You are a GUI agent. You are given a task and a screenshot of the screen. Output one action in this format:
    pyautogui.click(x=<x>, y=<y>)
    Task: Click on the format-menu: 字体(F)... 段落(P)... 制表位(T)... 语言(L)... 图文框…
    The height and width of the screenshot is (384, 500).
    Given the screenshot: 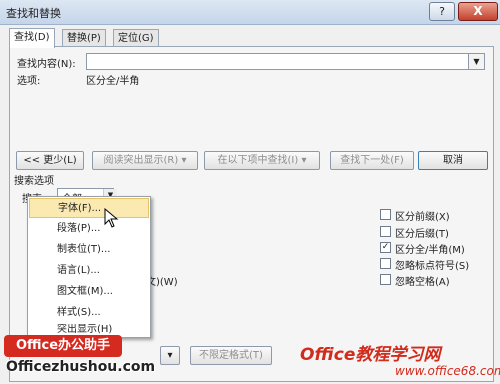 What is the action you would take?
    pyautogui.click(x=89, y=267)
    